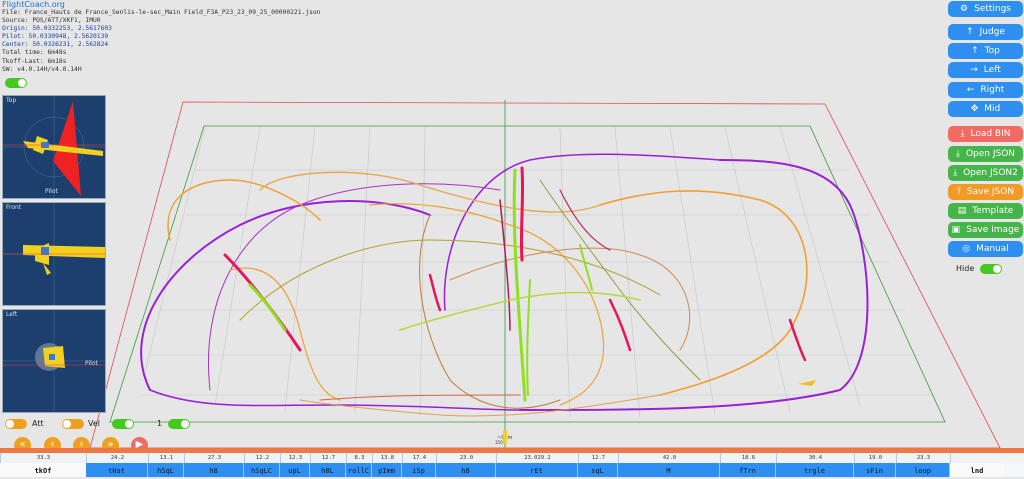 Image resolution: width=1024 pixels, height=479 pixels. What do you see at coordinates (748, 458) in the screenshot?
I see `maneuver-score: 18.6` at bounding box center [748, 458].